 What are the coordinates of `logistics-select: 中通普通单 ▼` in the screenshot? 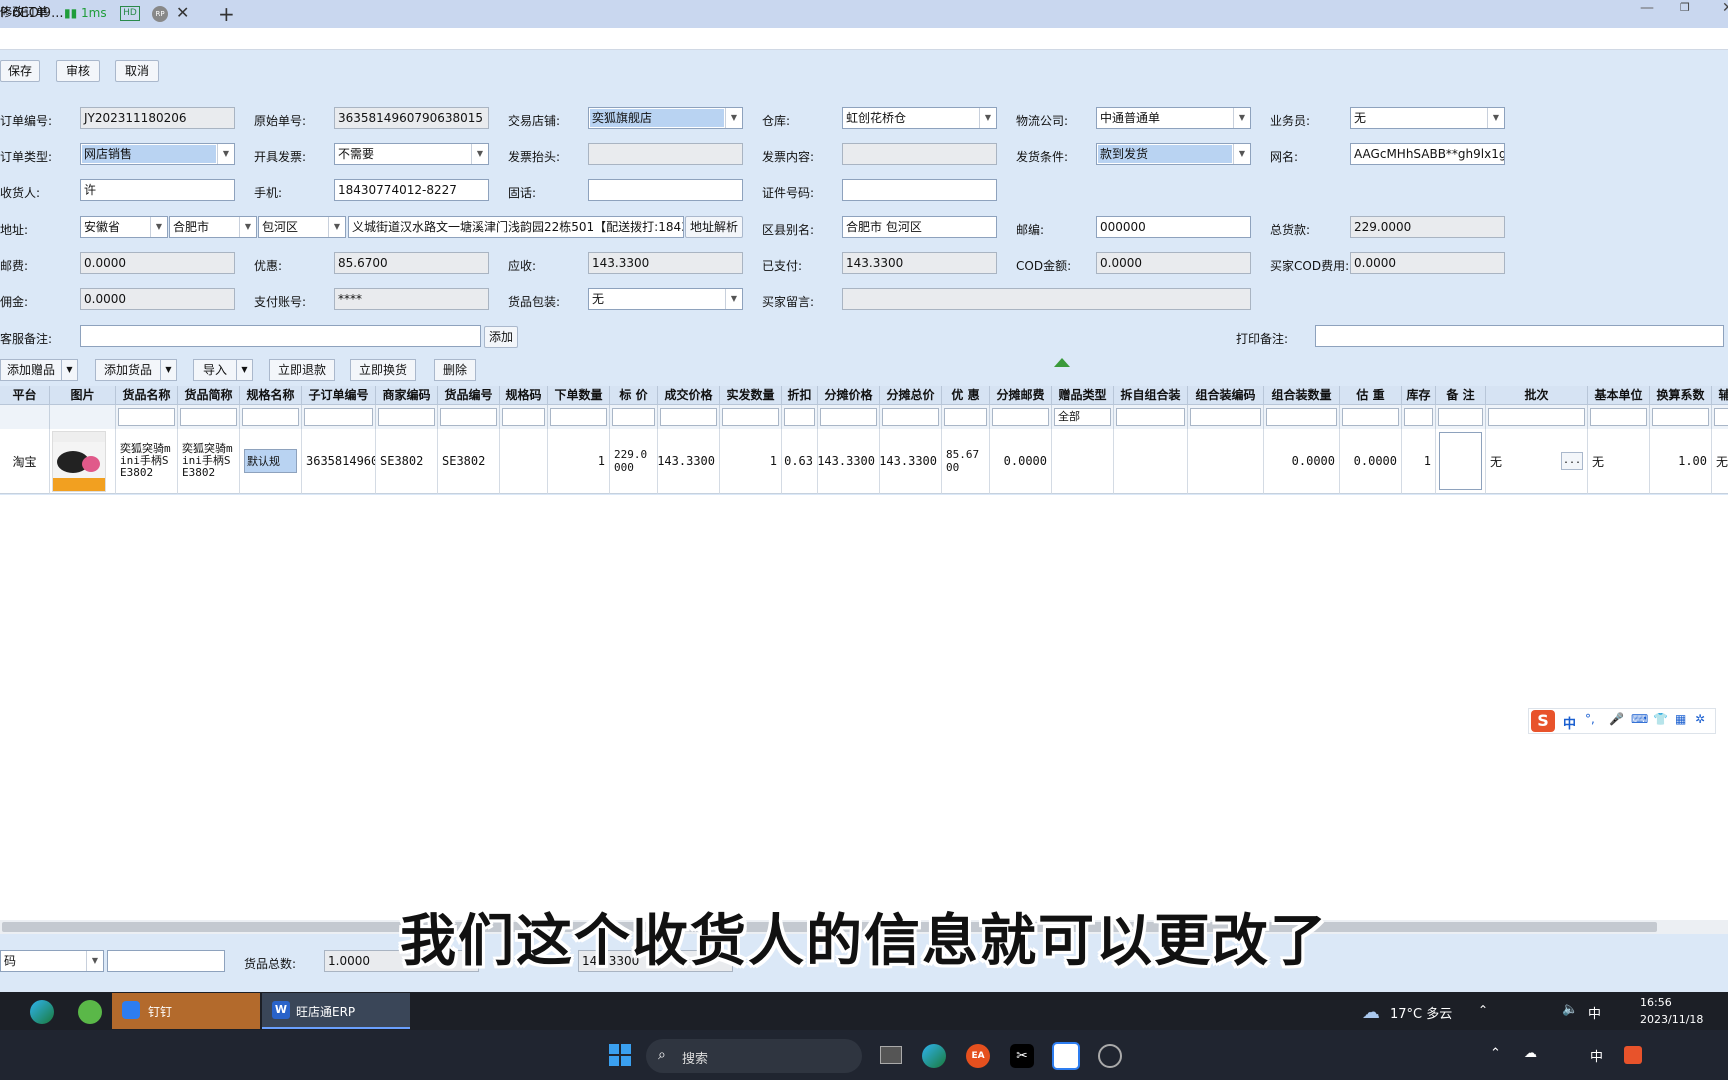 It's located at (1173, 118).